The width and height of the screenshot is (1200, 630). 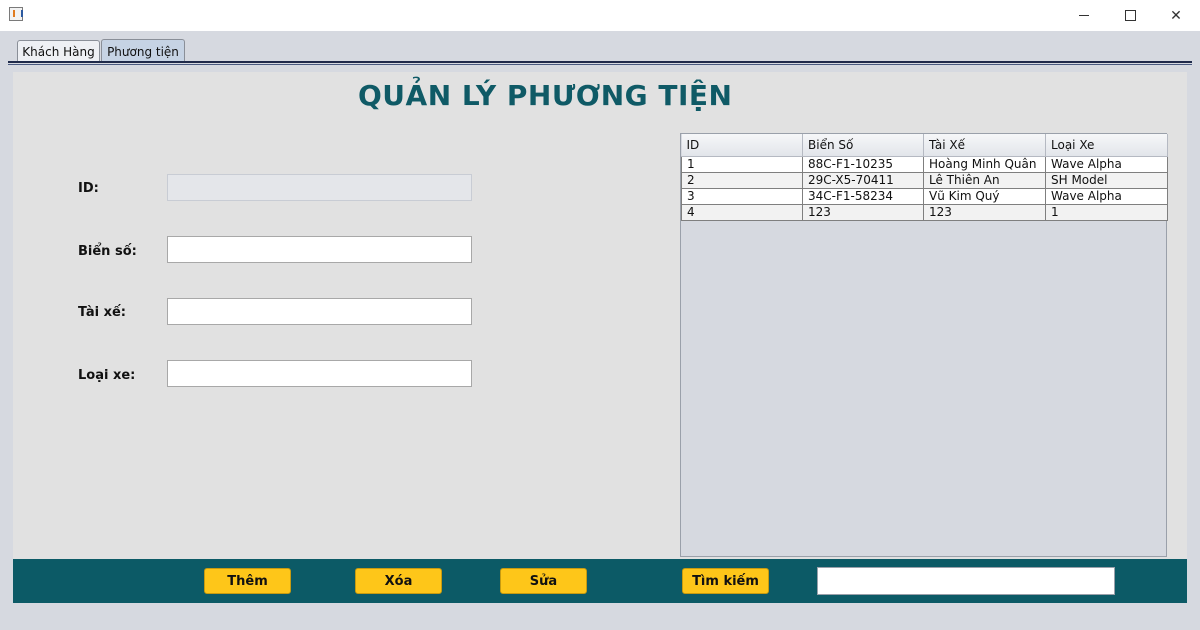 I want to click on table-row: 3 34C-F1-58234 Vũ Kim Quý Wave Alpha, so click(x=924, y=196).